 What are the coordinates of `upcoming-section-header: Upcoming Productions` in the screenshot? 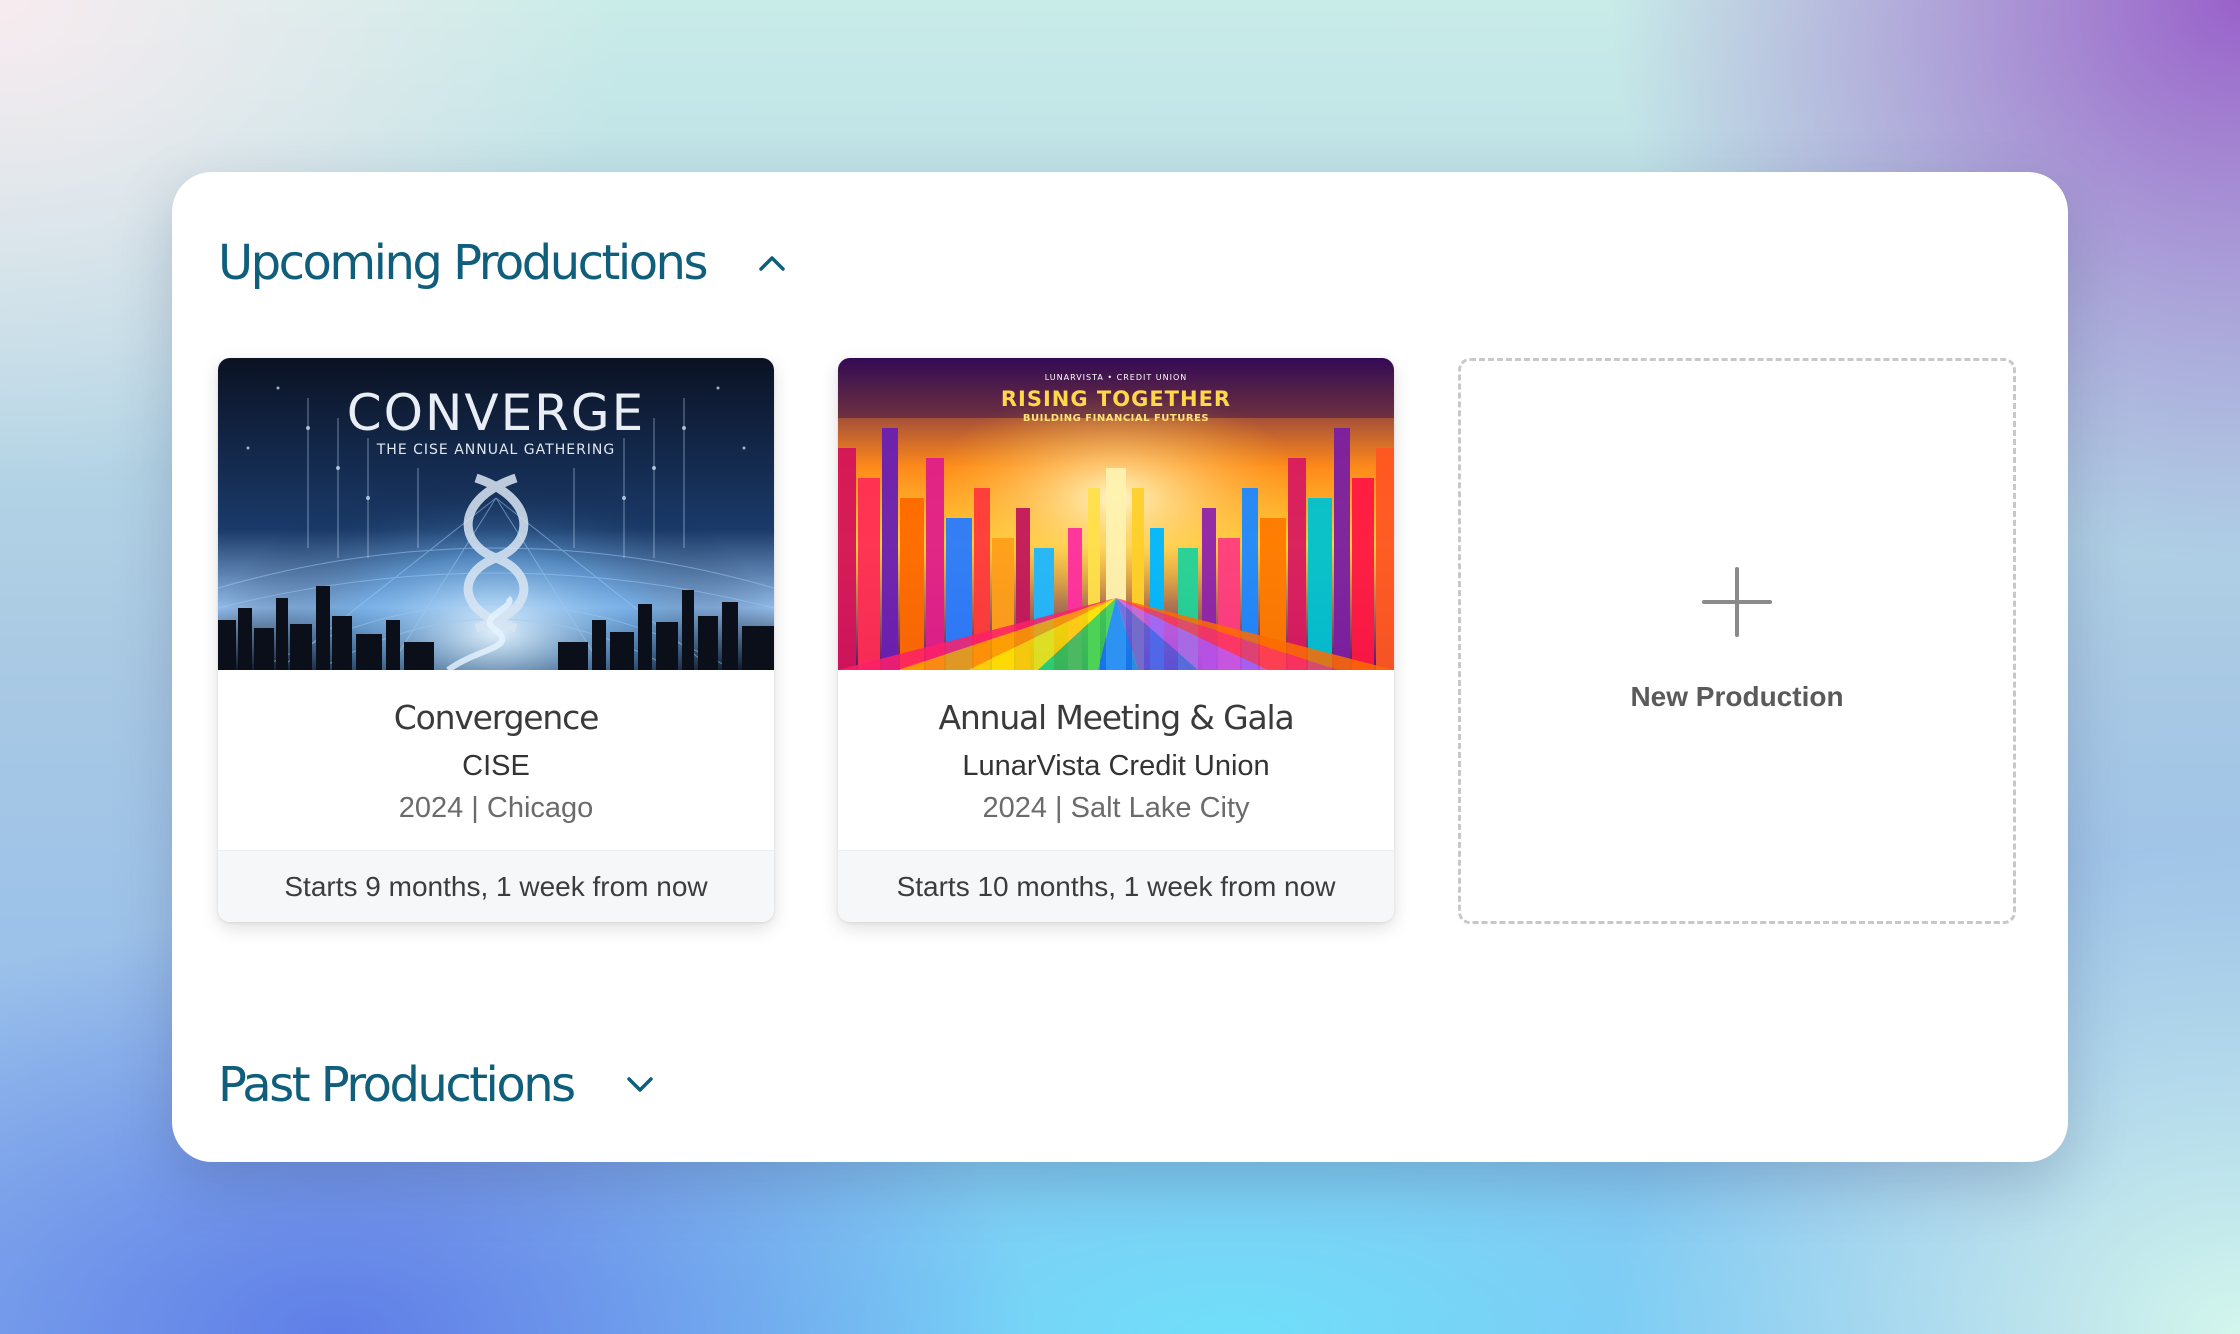 It's located at (502, 263).